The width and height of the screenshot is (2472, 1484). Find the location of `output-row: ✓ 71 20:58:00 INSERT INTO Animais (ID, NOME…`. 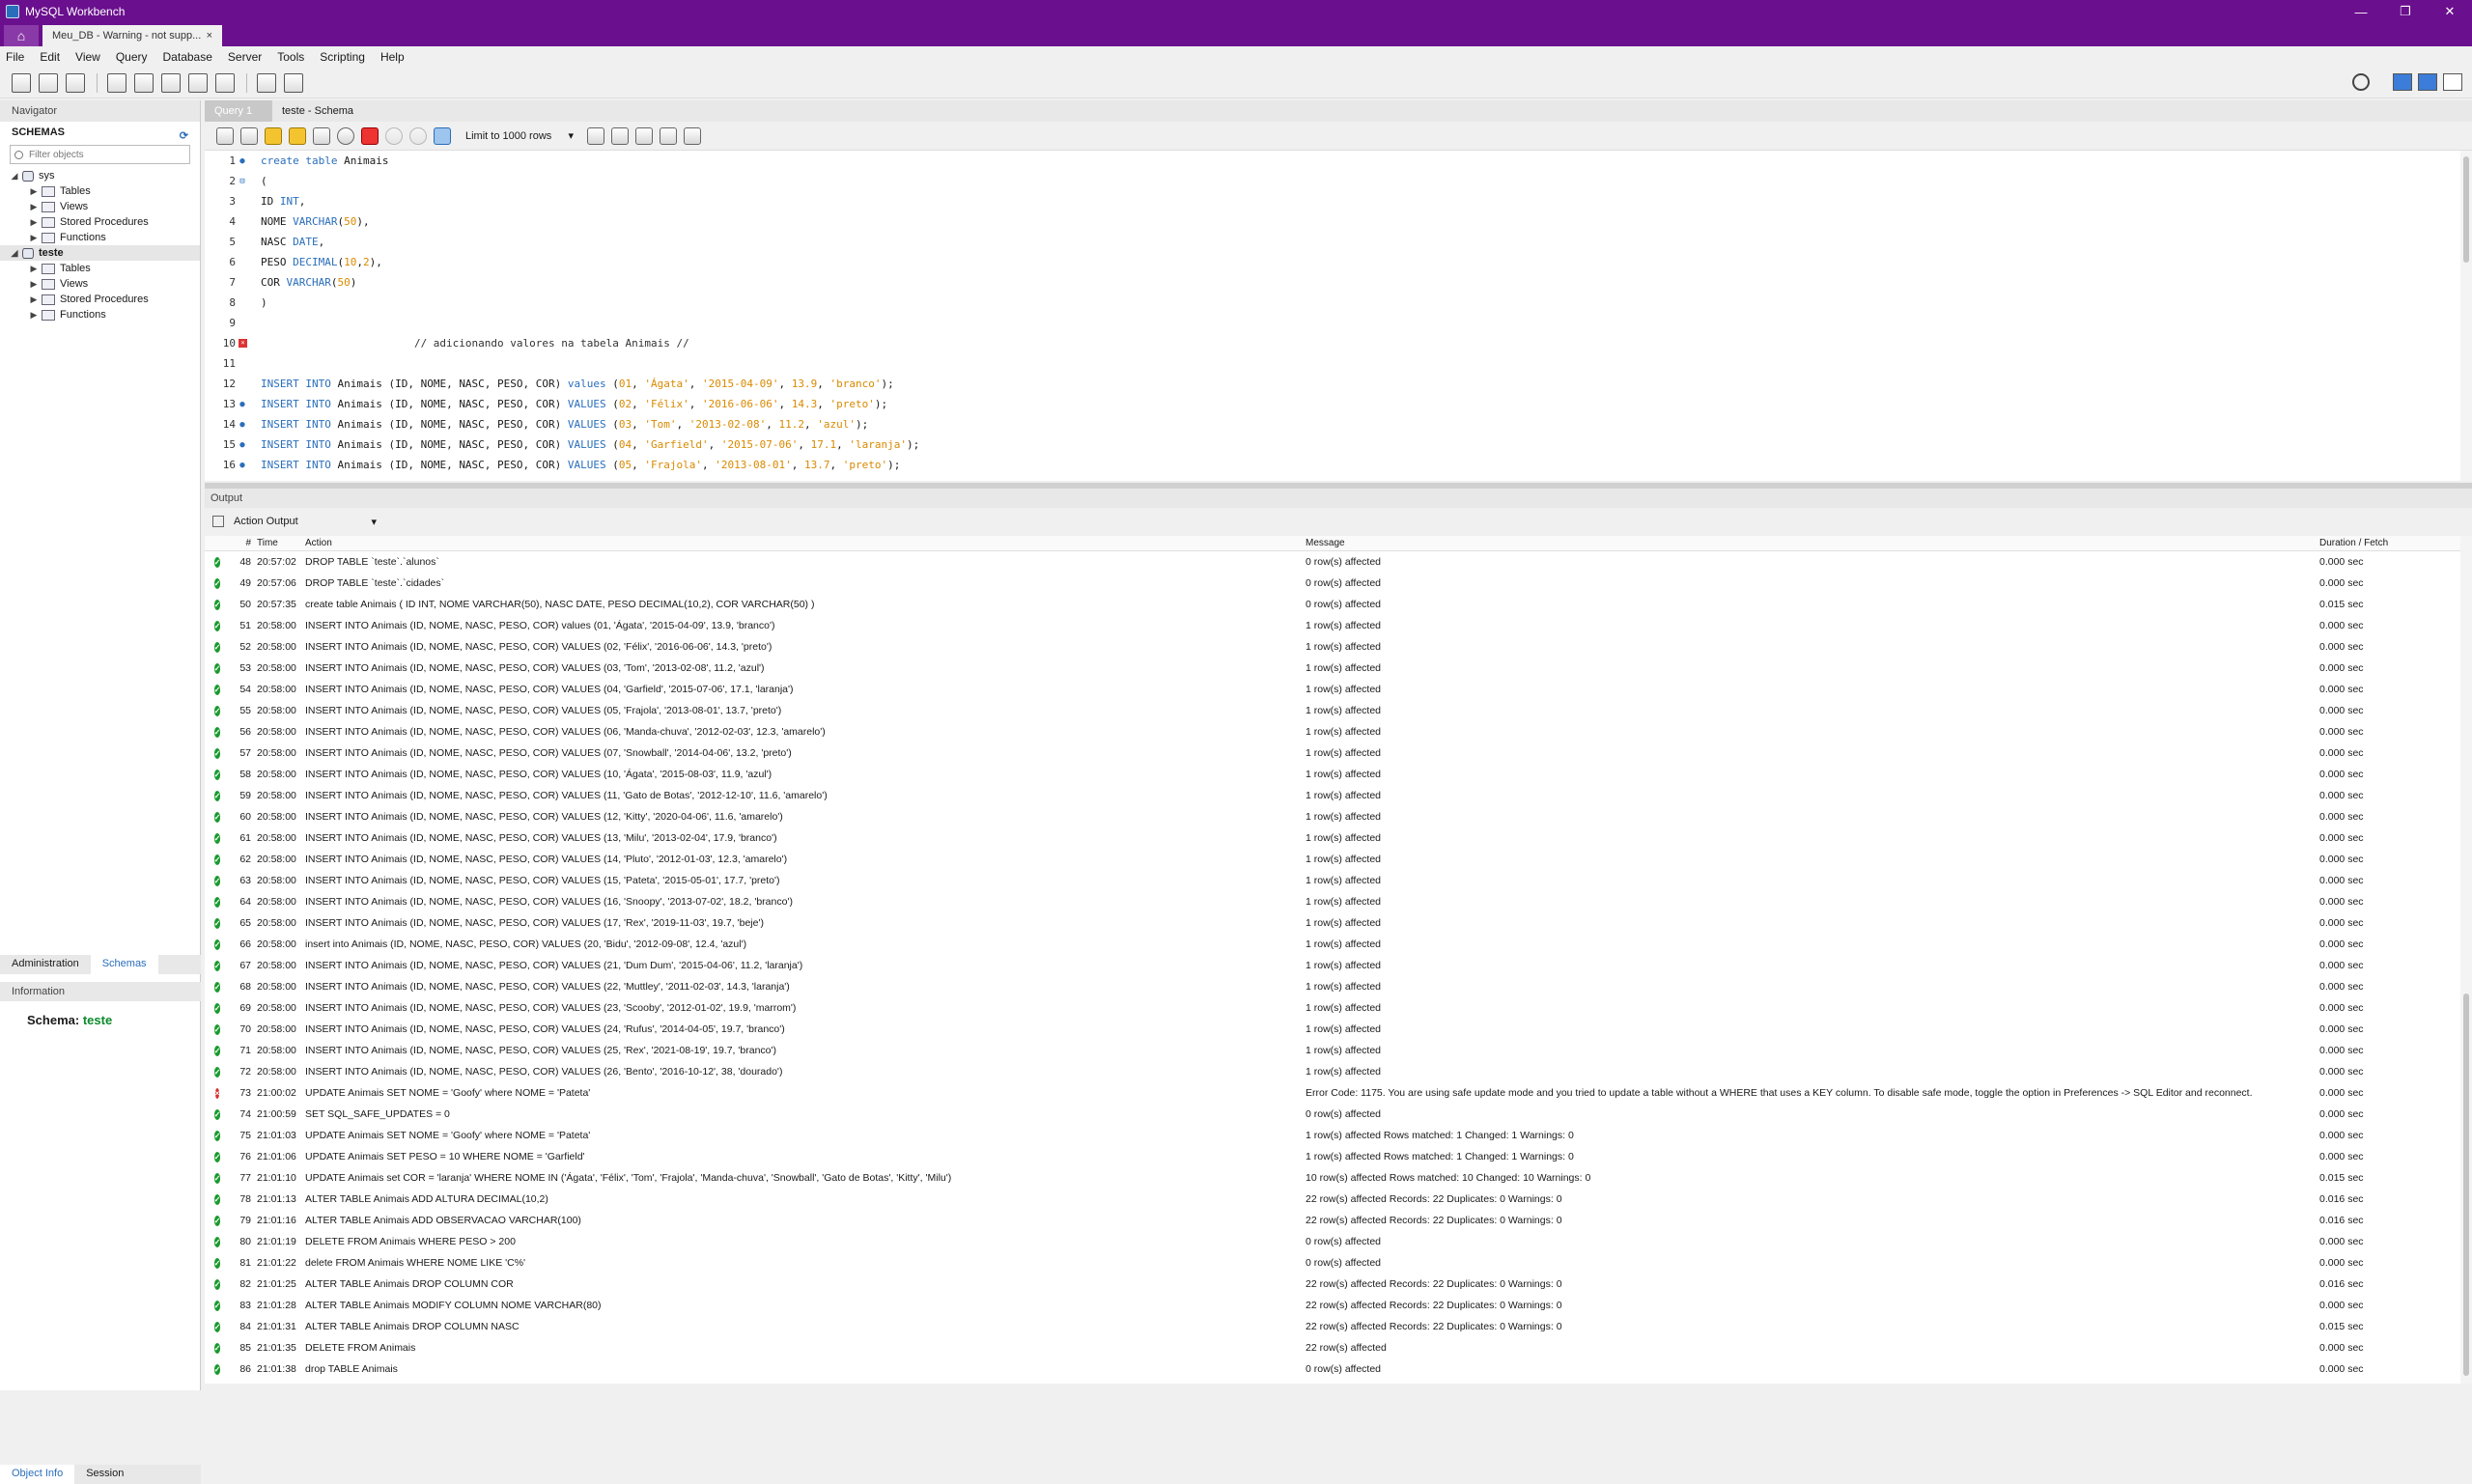

output-row: ✓ 71 20:58:00 INSERT INTO Animais (ID, NOME… is located at coordinates (1332, 1051).